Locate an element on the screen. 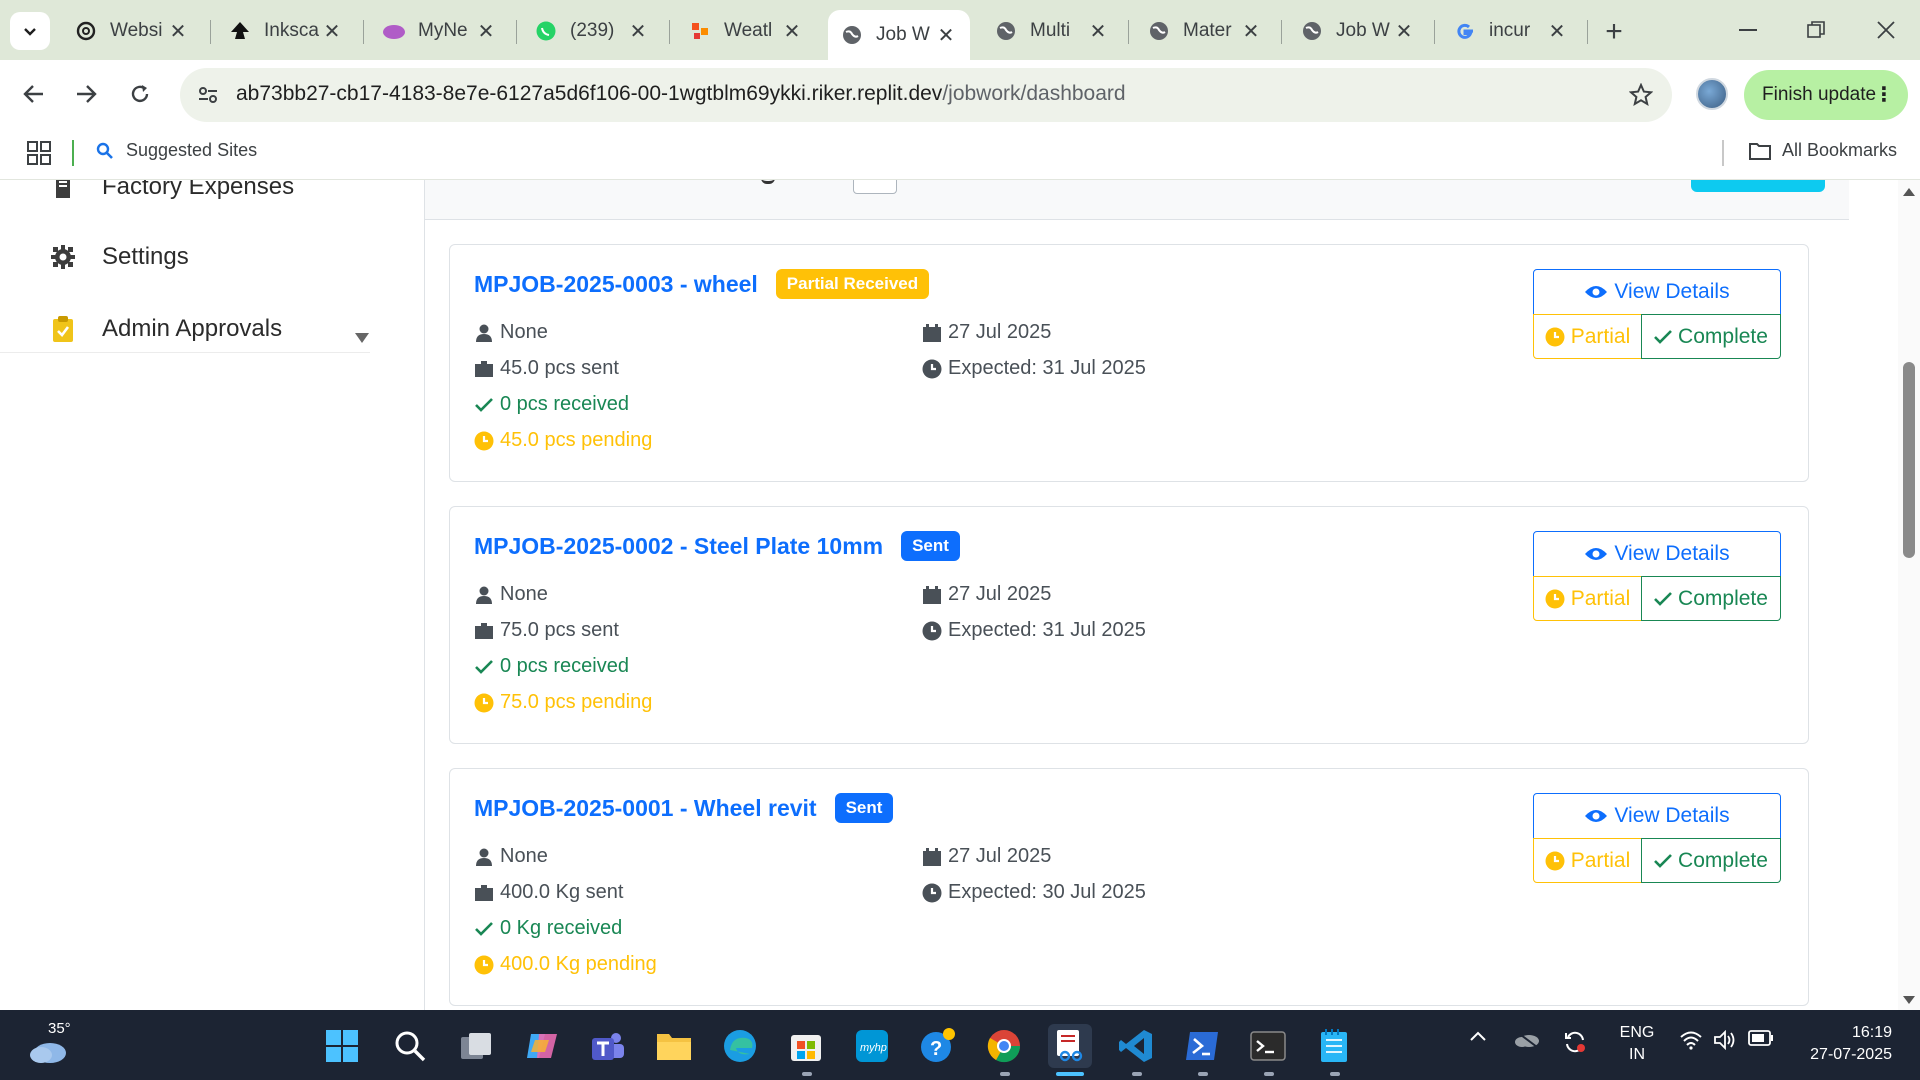 The height and width of the screenshot is (1080, 1920). notepad-button is located at coordinates (1334, 1046).